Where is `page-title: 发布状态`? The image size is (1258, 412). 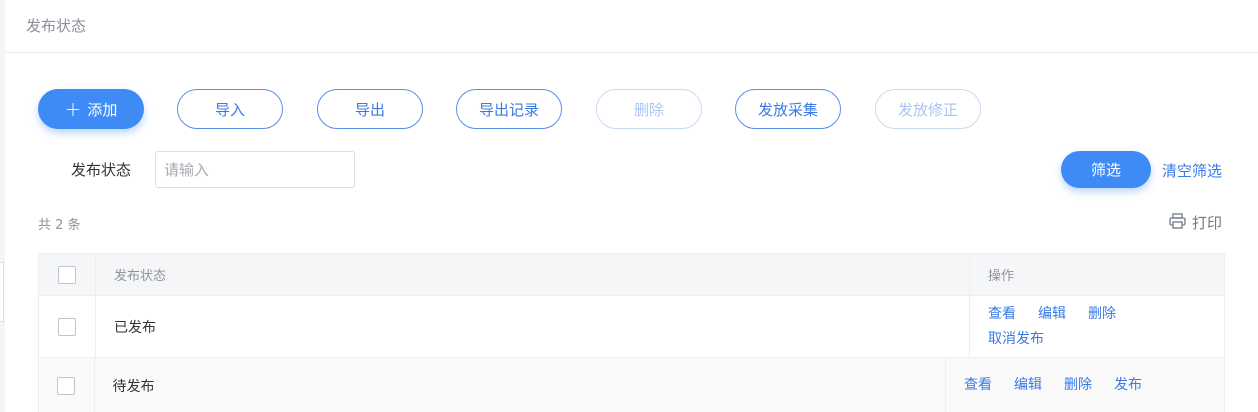 page-title: 发布状态 is located at coordinates (56, 26).